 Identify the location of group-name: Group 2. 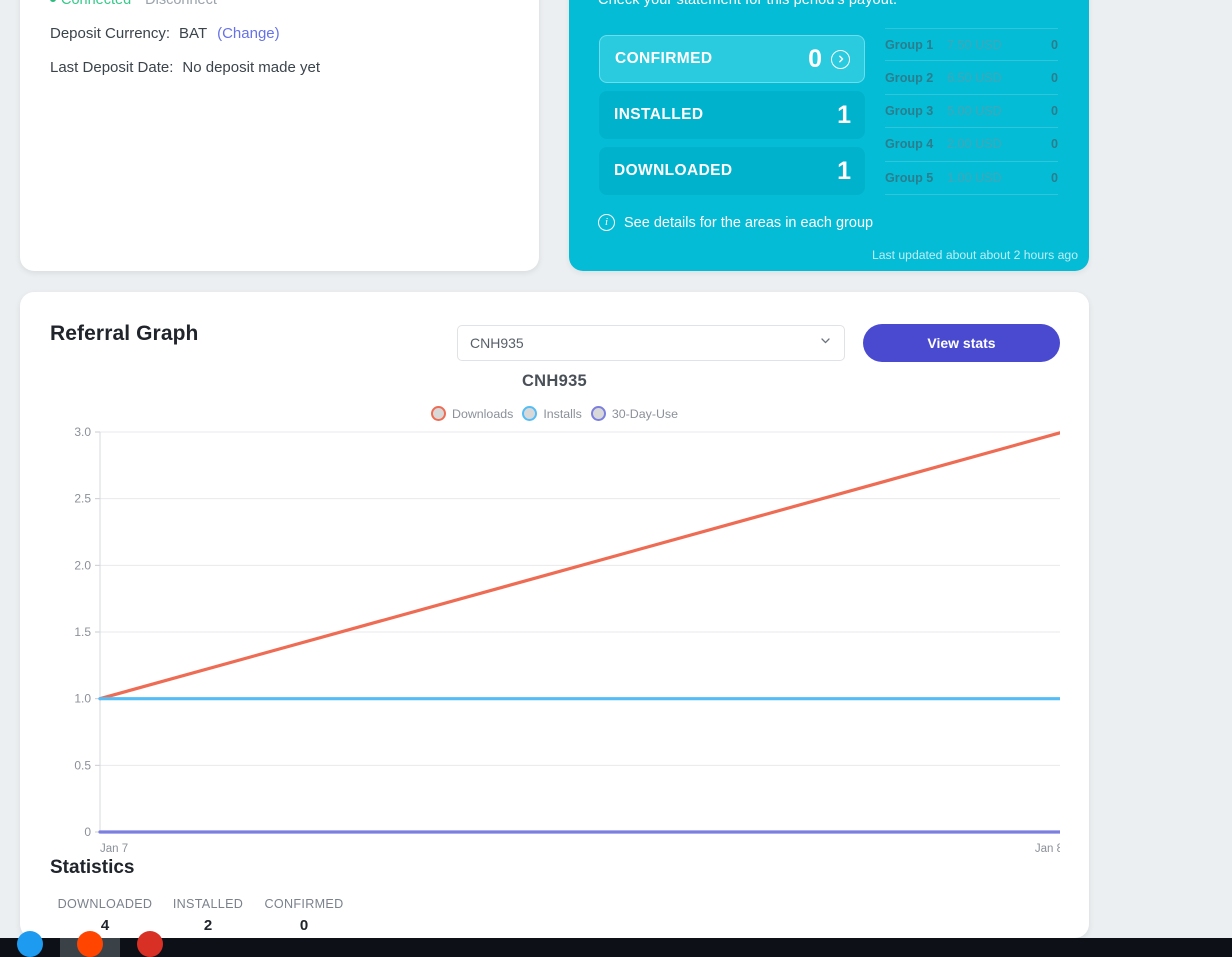
(909, 77).